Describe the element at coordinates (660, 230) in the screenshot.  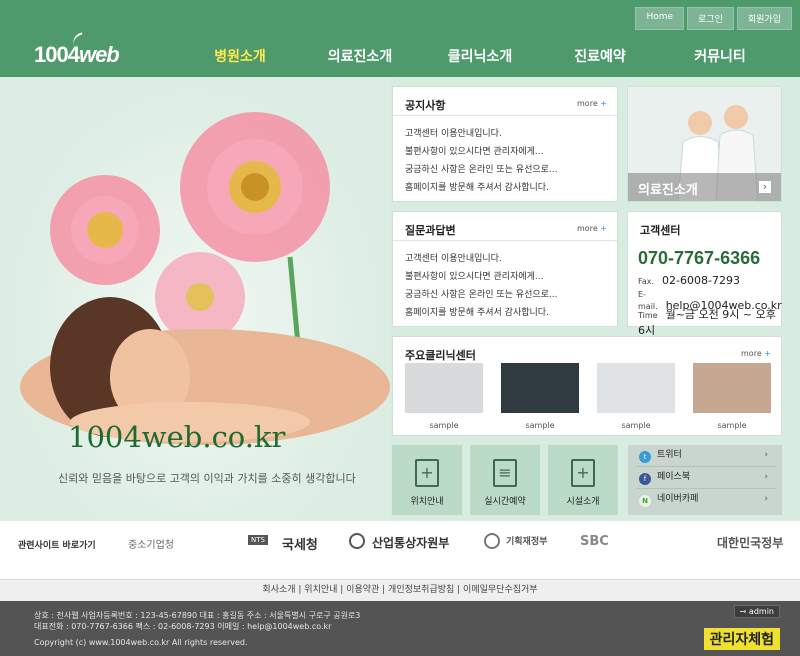
I see `customer-center-title: 고객센터` at that location.